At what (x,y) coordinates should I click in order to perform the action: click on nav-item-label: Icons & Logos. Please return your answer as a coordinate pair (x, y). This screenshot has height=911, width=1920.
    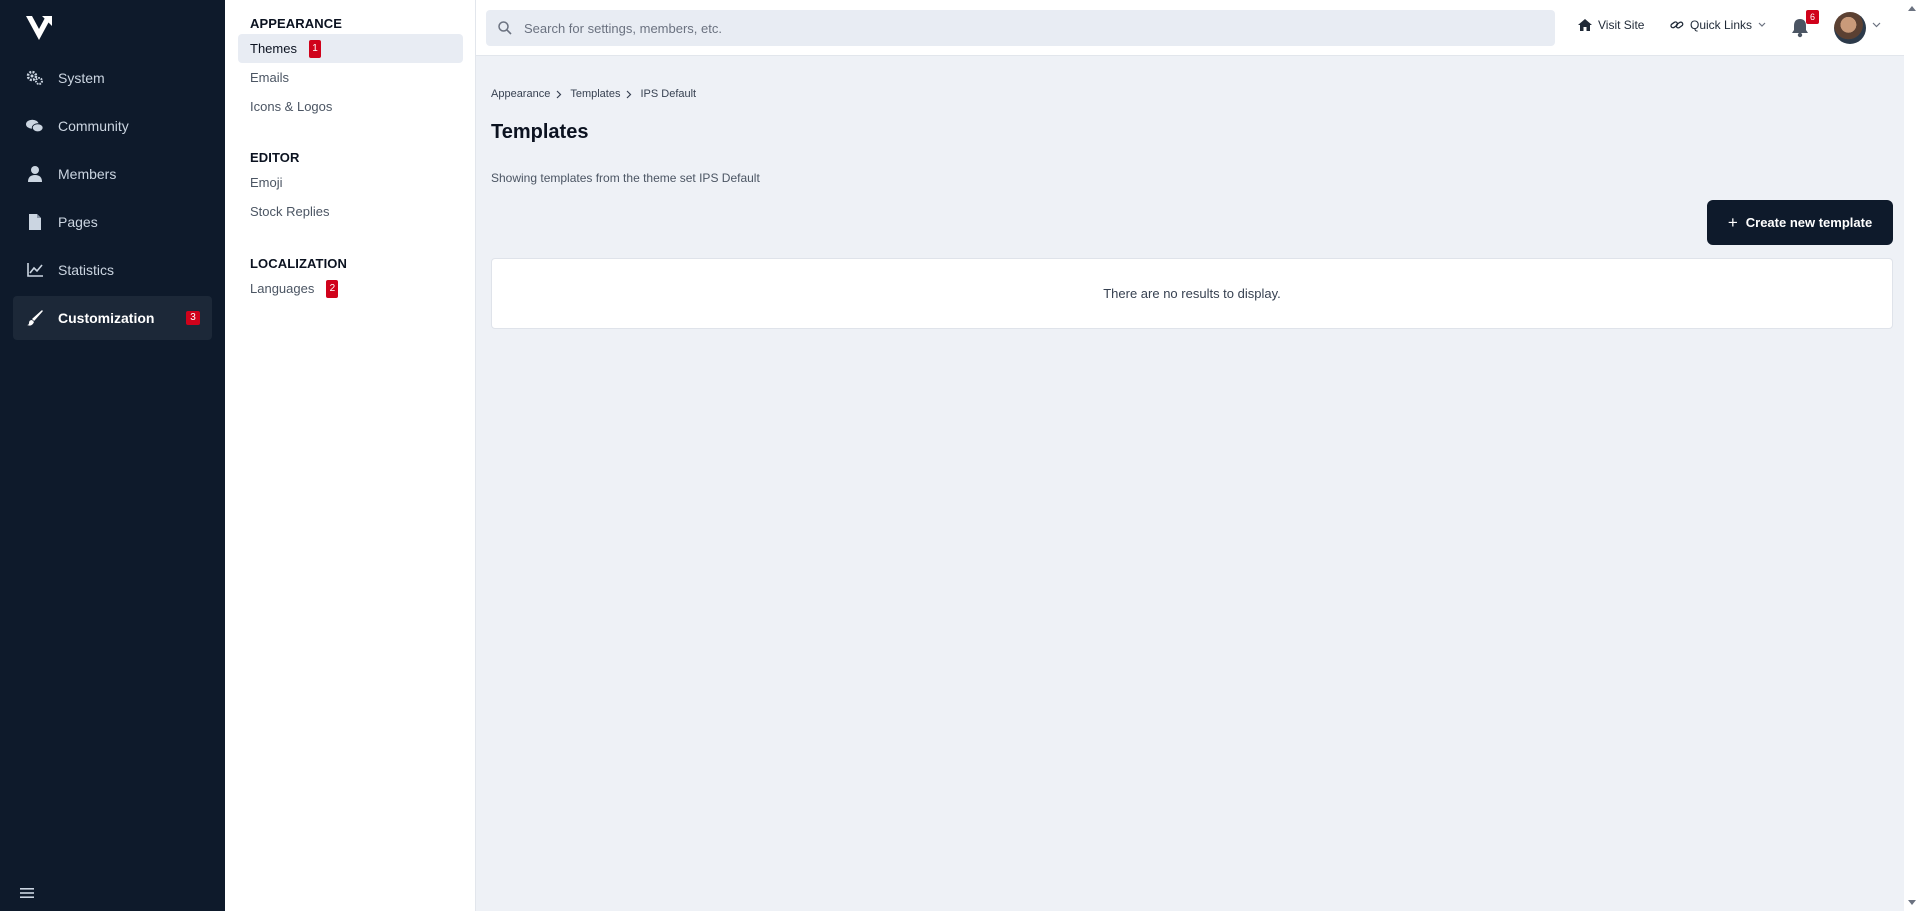
    Looking at the image, I should click on (291, 106).